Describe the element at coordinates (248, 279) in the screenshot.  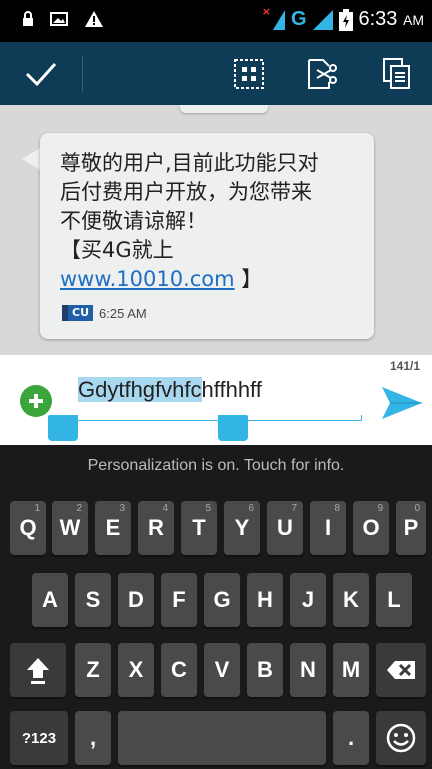
I see `link-suffix: 】` at that location.